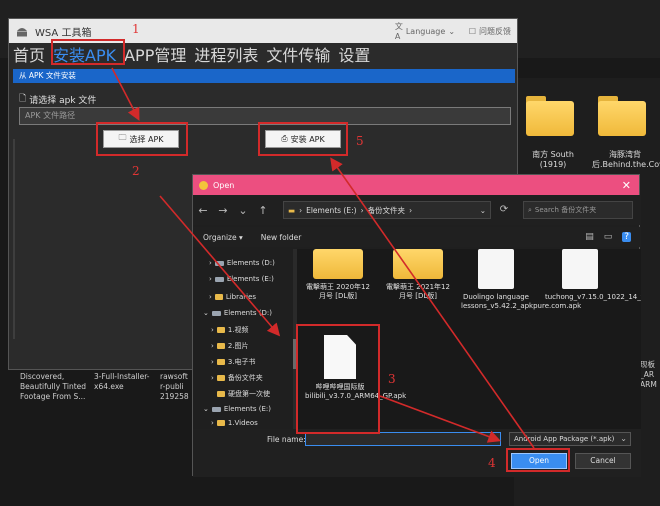  What do you see at coordinates (589, 237) in the screenshot?
I see `view-icon: ▤` at bounding box center [589, 237].